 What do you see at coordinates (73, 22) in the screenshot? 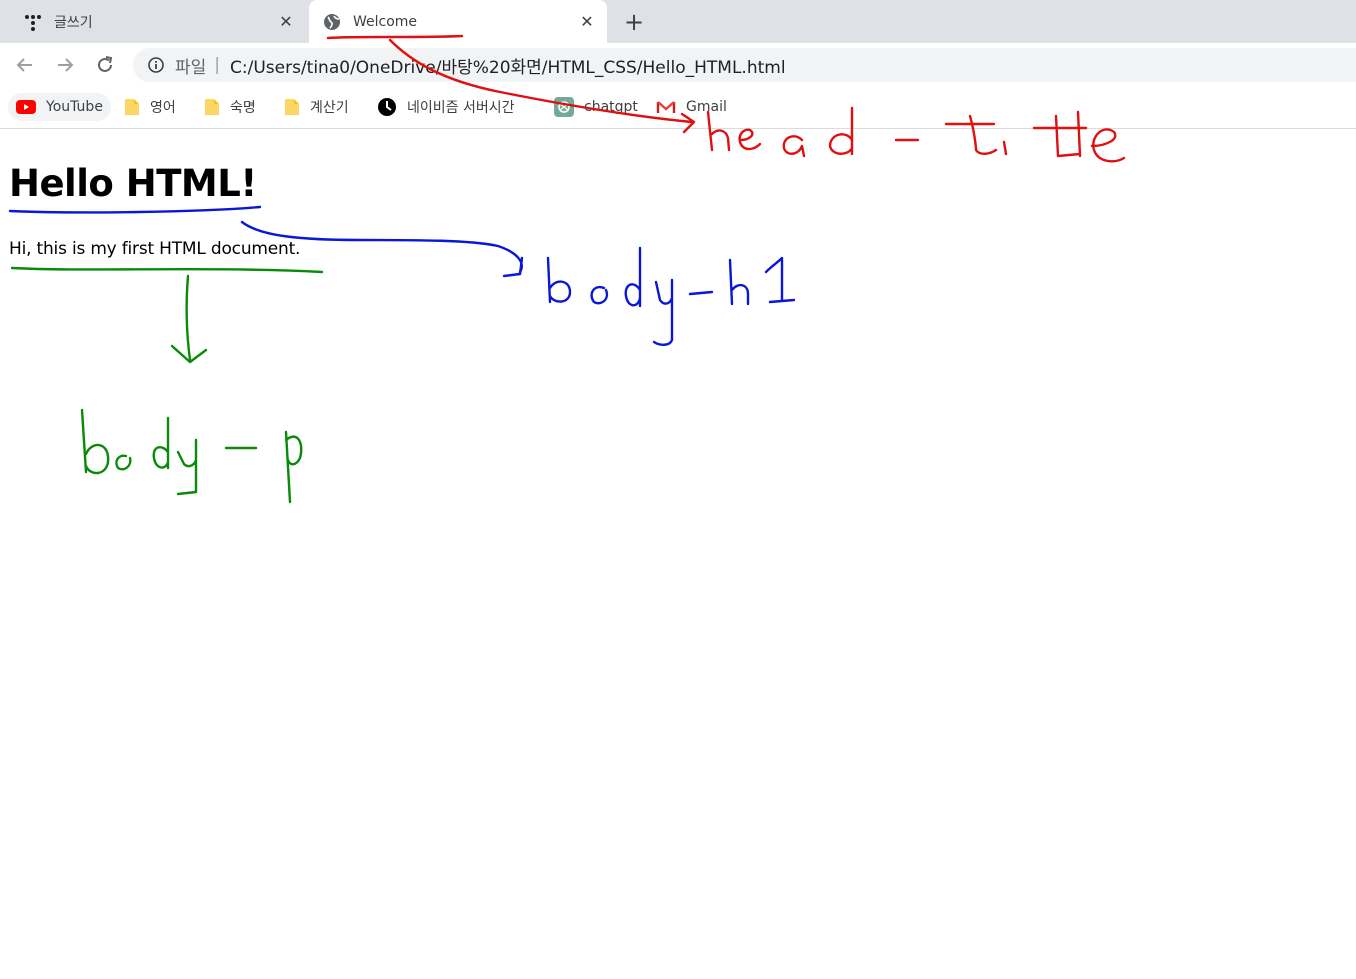
I see `tab-title: 글쓰기` at bounding box center [73, 22].